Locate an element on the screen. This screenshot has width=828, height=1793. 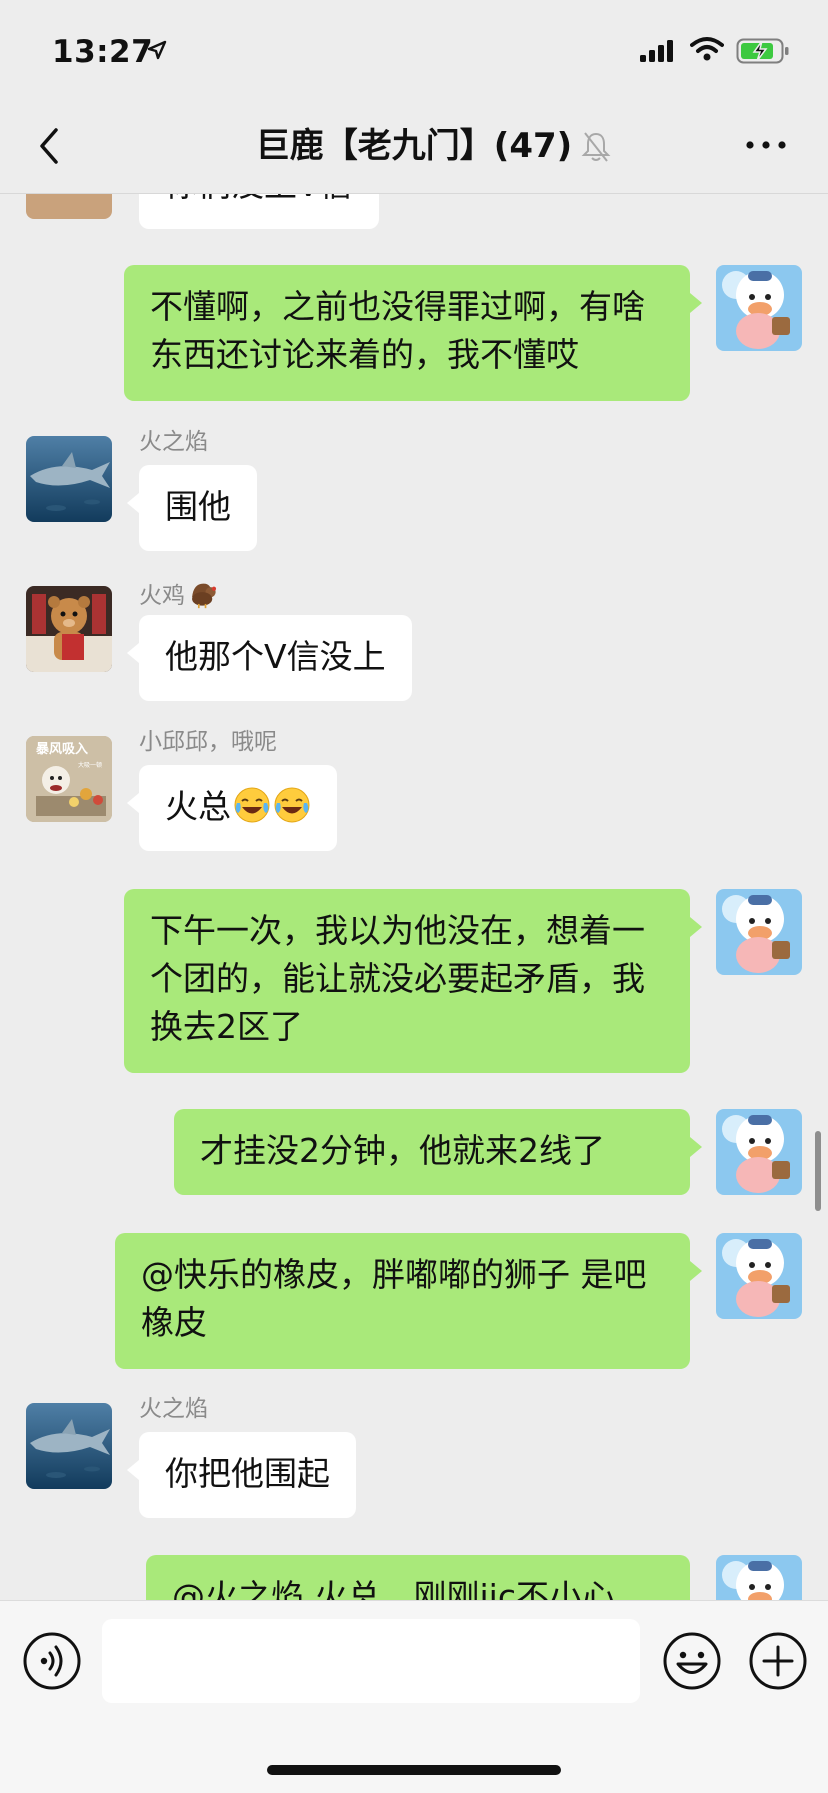
message-bubble: 围他 is located at coordinates (192, 508).